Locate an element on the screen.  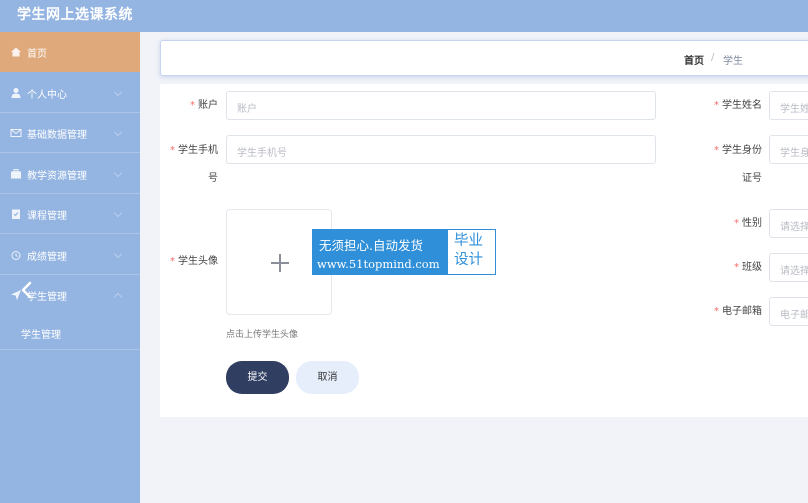
sidebar-item-home: 首页 is located at coordinates (70, 52).